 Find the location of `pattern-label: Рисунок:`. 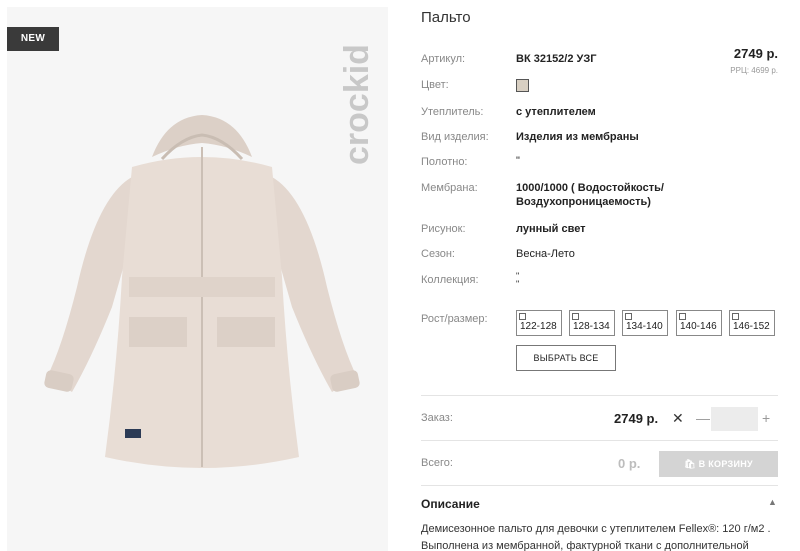

pattern-label: Рисунок: is located at coordinates (443, 229).